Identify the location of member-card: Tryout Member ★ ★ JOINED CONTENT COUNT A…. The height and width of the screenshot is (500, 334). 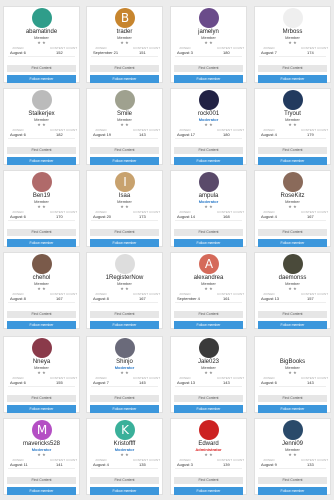
(292, 126).